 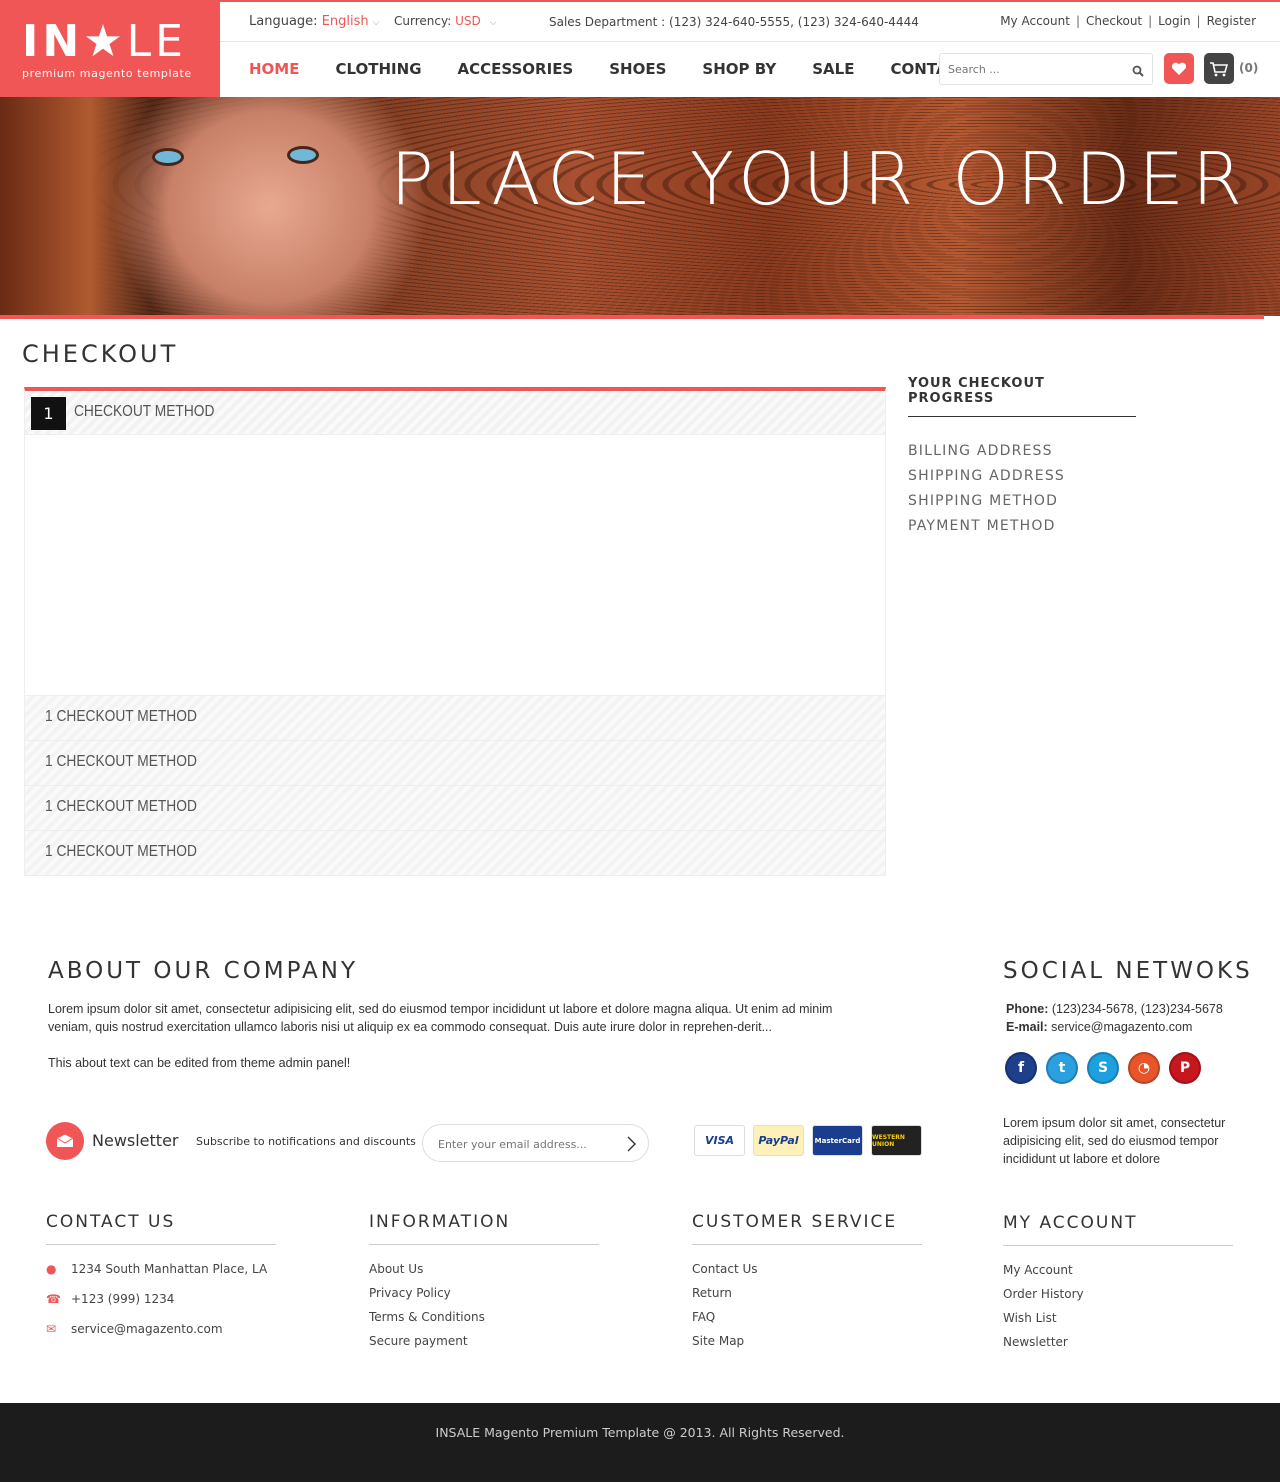 What do you see at coordinates (1174, 21) in the screenshot?
I see `link-login: Login` at bounding box center [1174, 21].